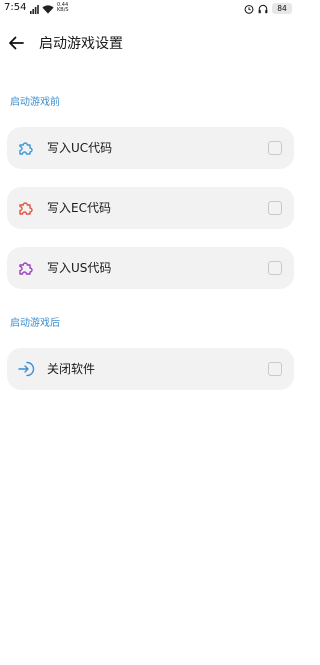 This screenshot has width=320, height=665. What do you see at coordinates (79, 268) in the screenshot?
I see `option-label: 写入US代码` at bounding box center [79, 268].